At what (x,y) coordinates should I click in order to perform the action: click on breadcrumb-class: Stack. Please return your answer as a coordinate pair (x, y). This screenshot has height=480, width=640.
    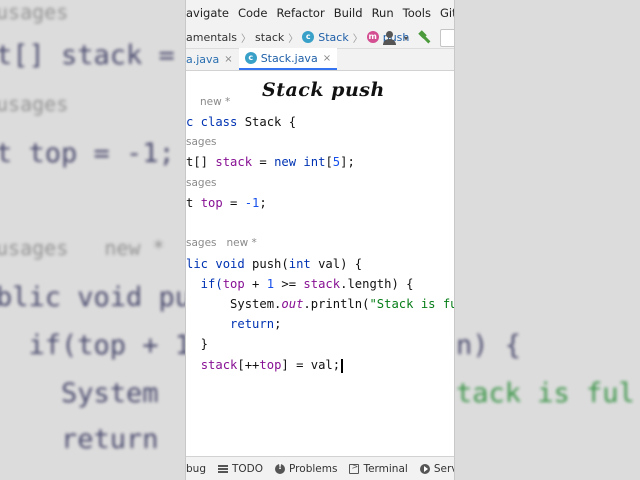
    Looking at the image, I should click on (333, 37).